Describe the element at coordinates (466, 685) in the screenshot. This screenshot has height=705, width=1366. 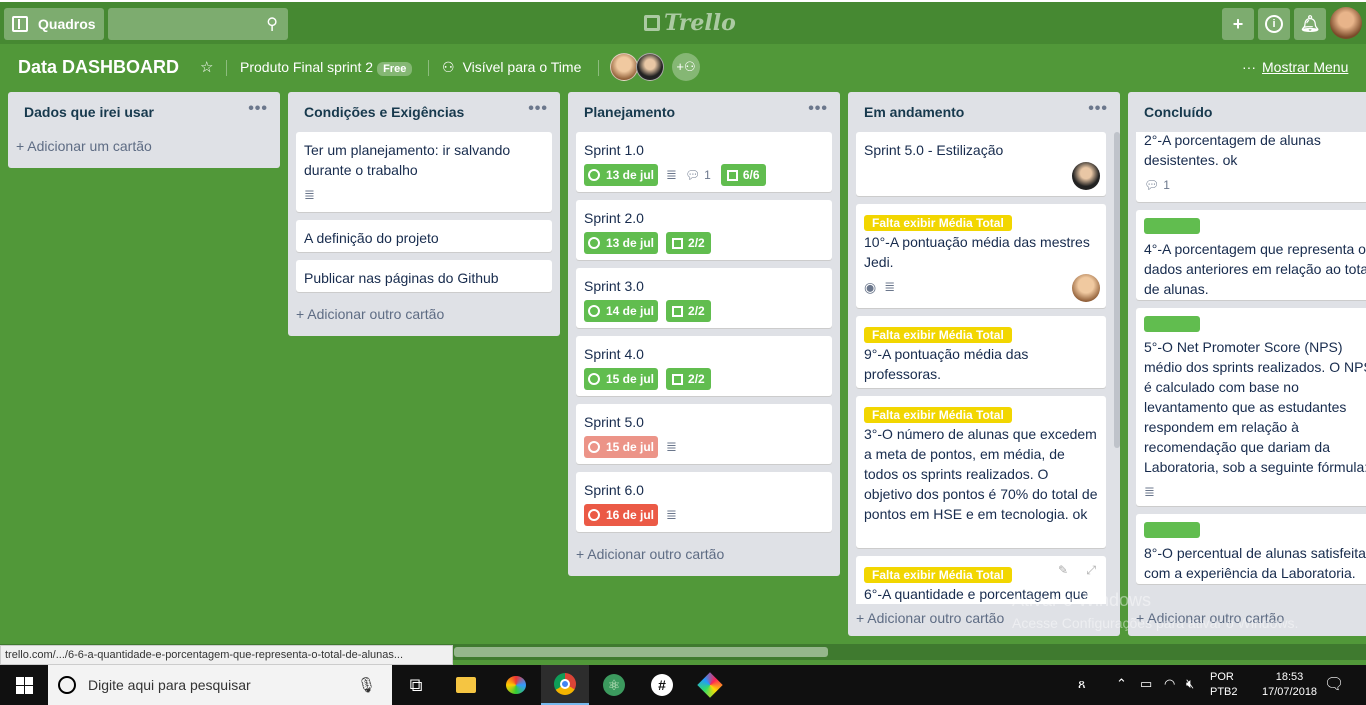
I see `file-explorer-icon` at that location.